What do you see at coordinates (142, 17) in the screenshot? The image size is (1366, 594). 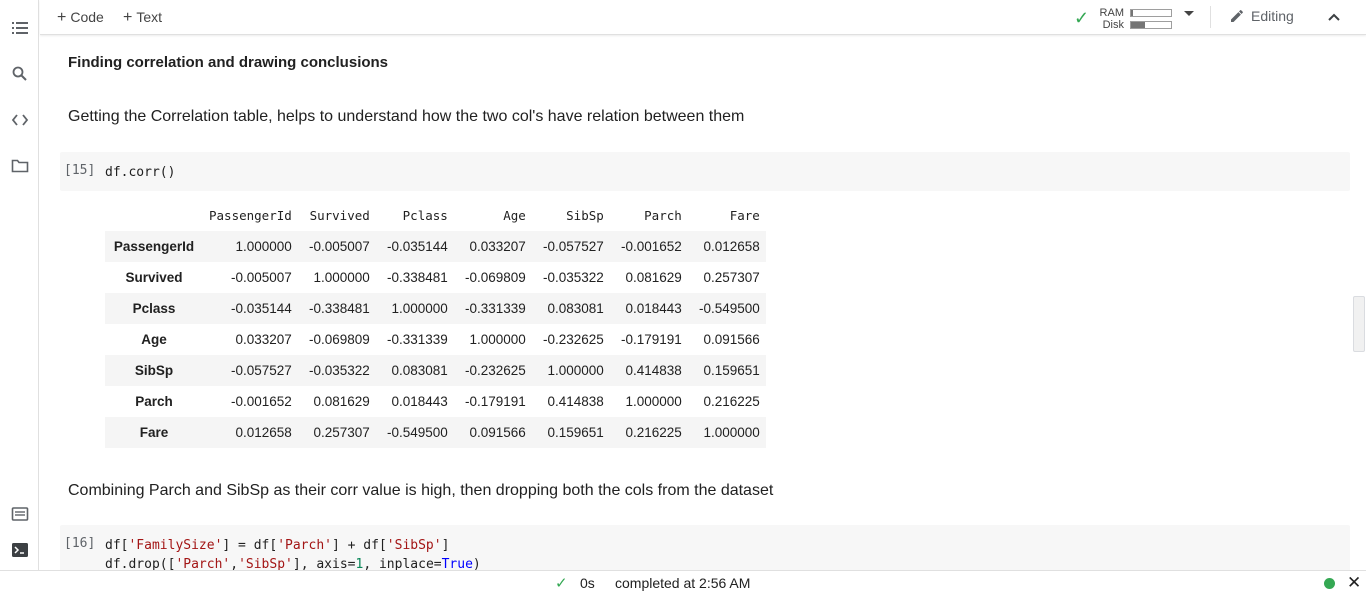 I see `add-text-cell-button: + Text` at bounding box center [142, 17].